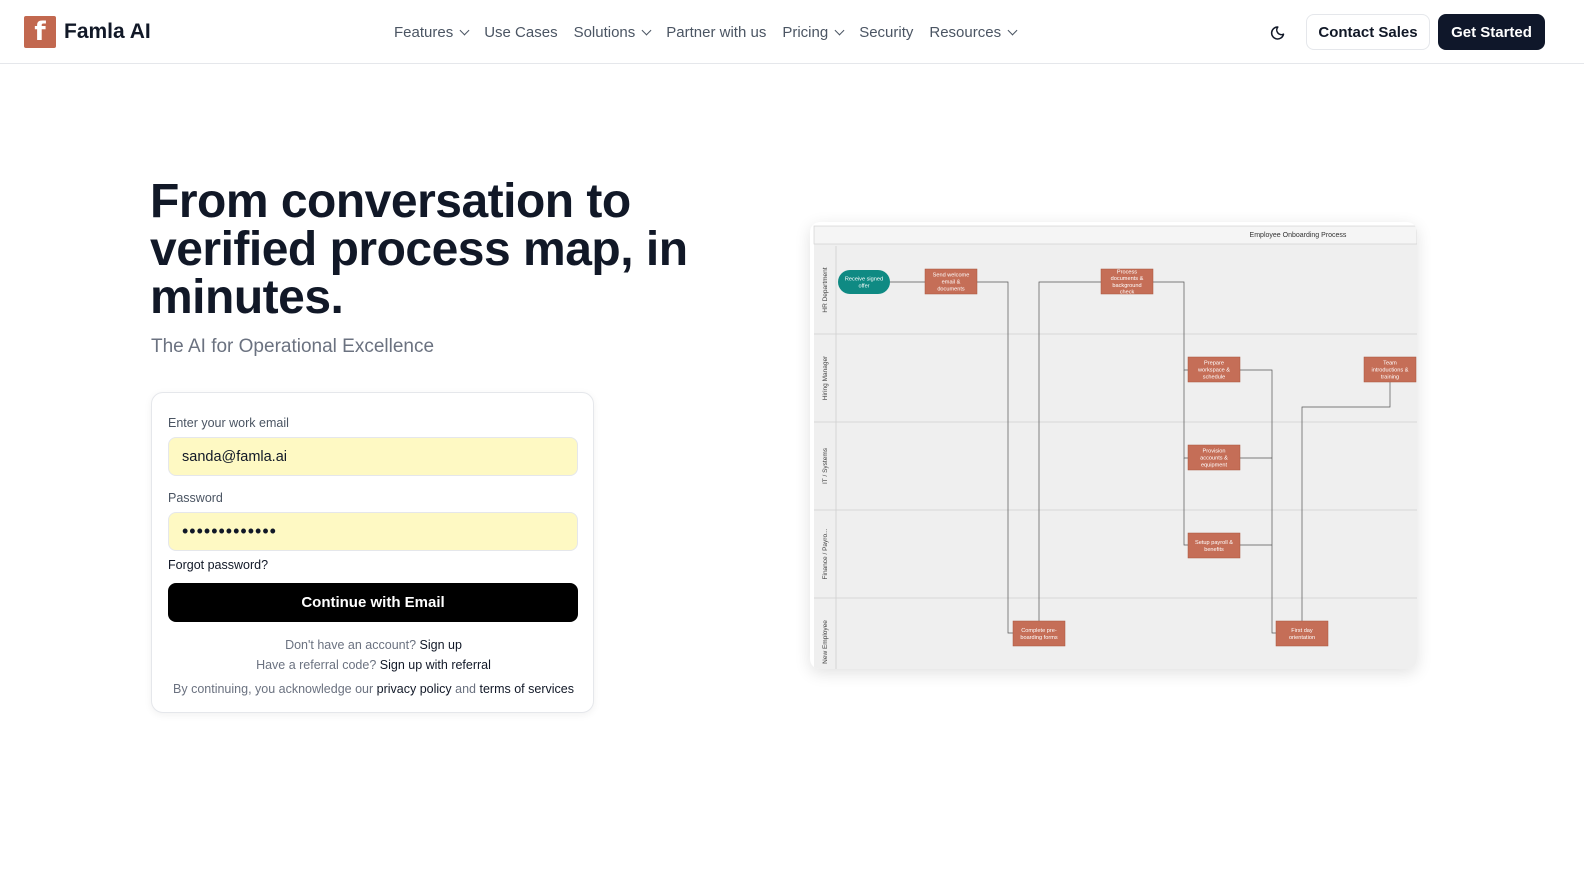 Image resolution: width=1584 pixels, height=884 pixels. What do you see at coordinates (466, 689) in the screenshot?
I see `legal-and: and` at bounding box center [466, 689].